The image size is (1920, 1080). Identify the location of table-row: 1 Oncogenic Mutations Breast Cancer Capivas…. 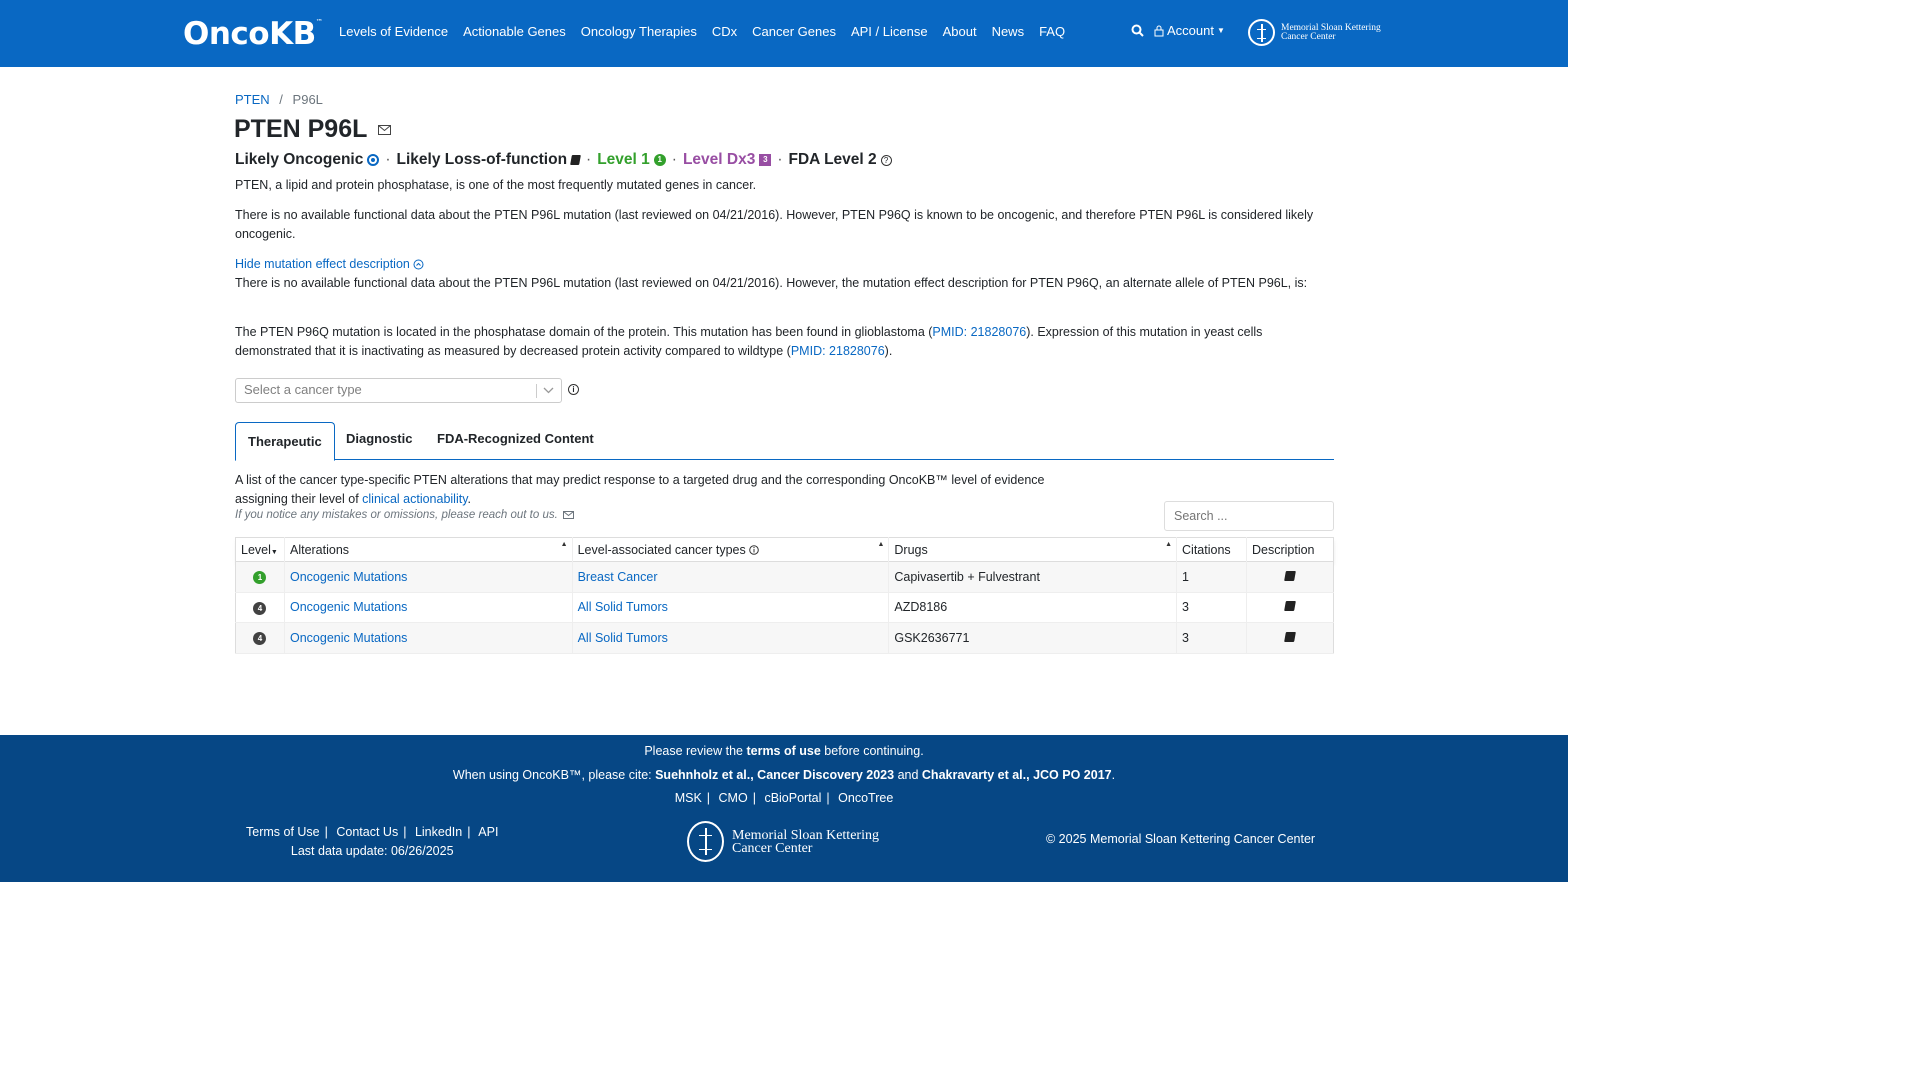
(784, 577).